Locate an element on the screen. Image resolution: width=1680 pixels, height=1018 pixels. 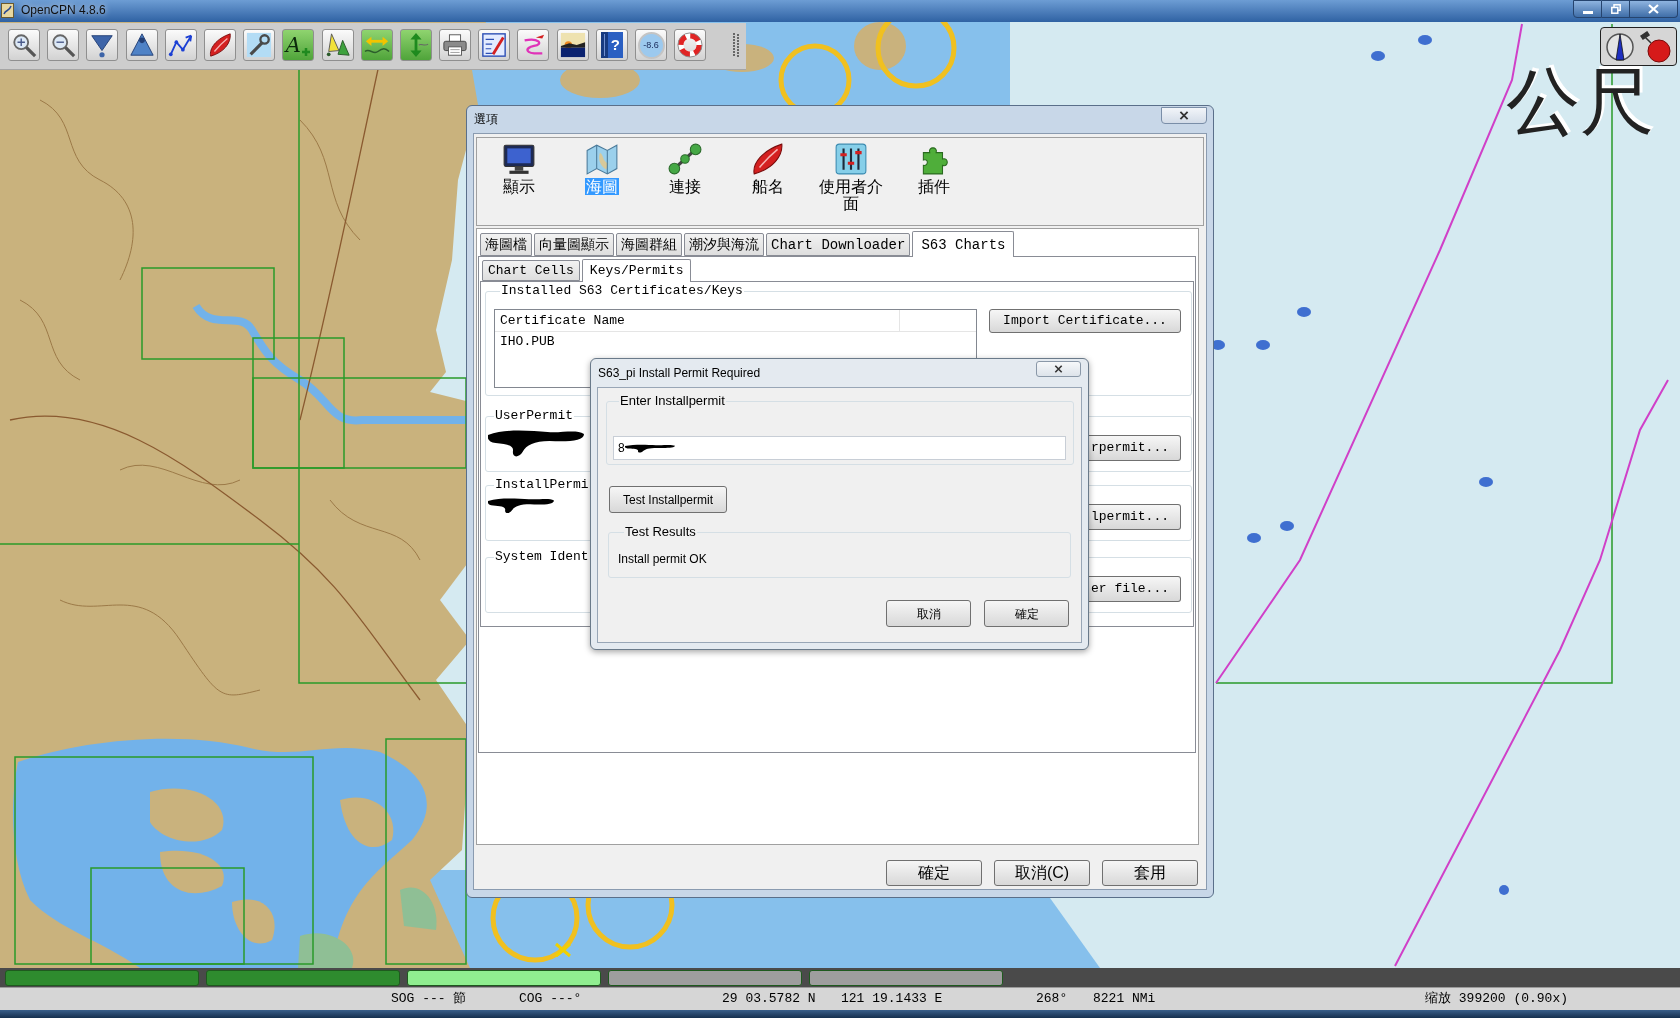
ais-targets-button is located at coordinates (337, 45).